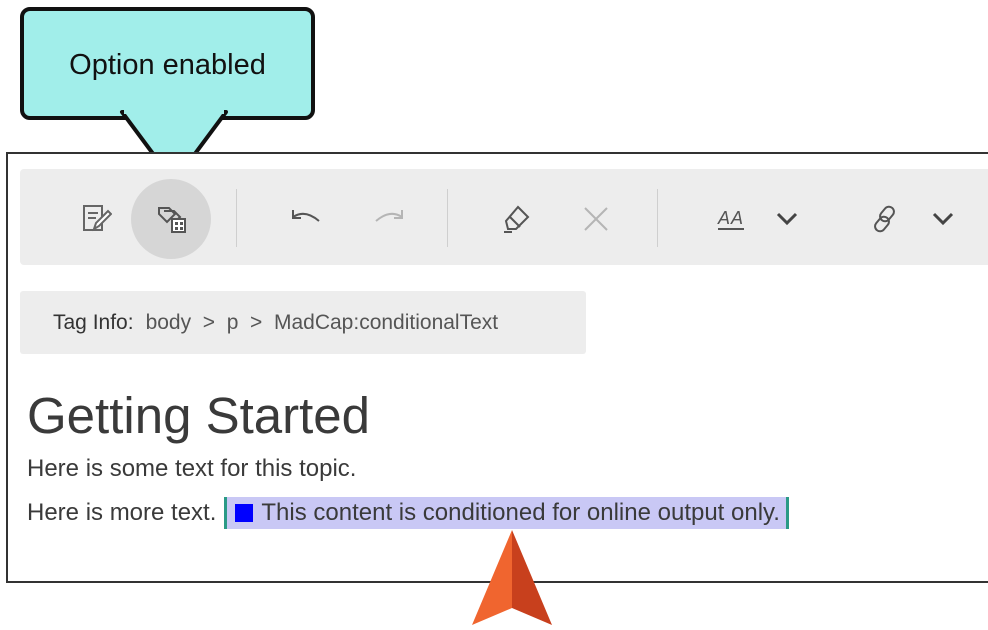 The height and width of the screenshot is (630, 988). I want to click on toolbar: AA, so click(504, 217).